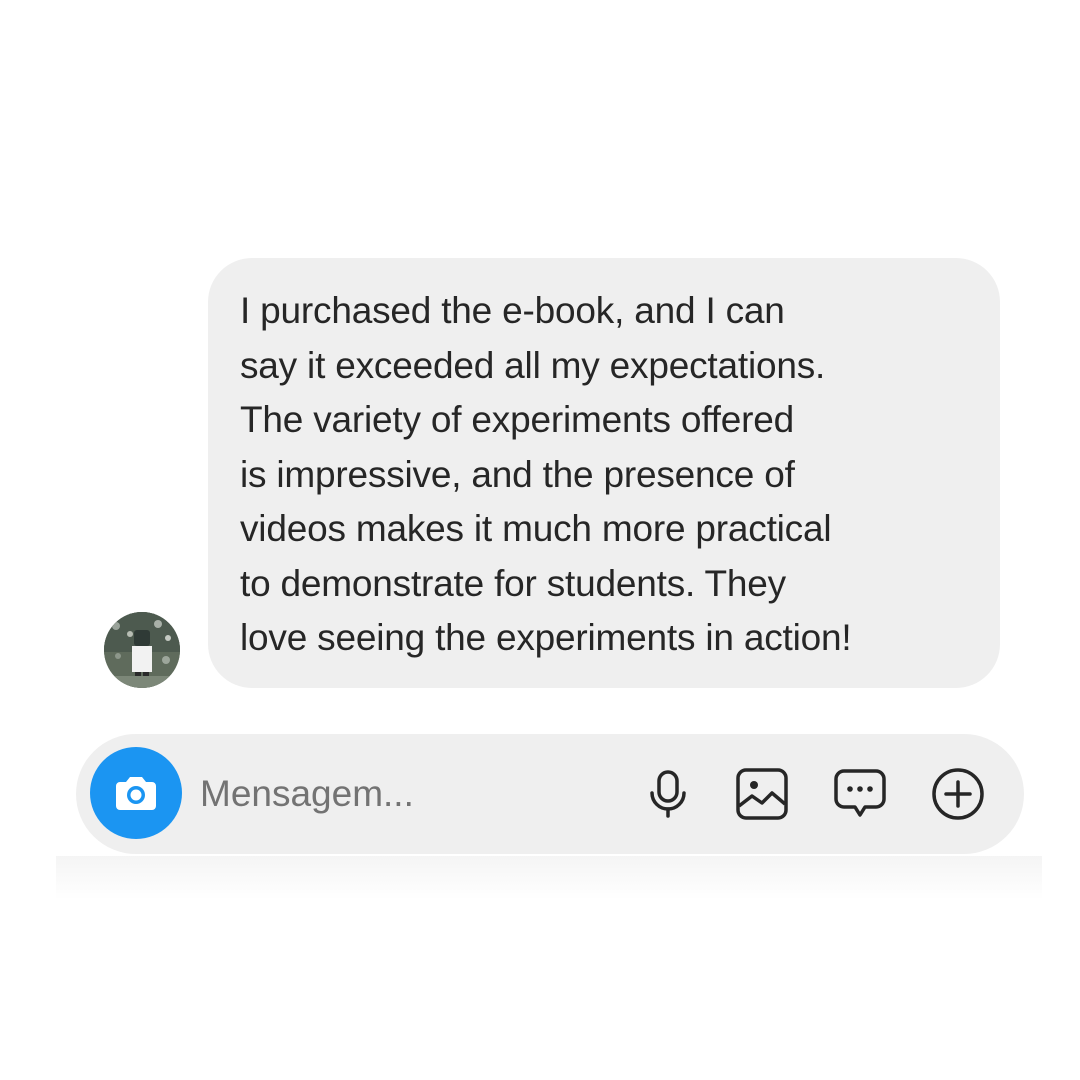  I want to click on add-button, so click(958, 794).